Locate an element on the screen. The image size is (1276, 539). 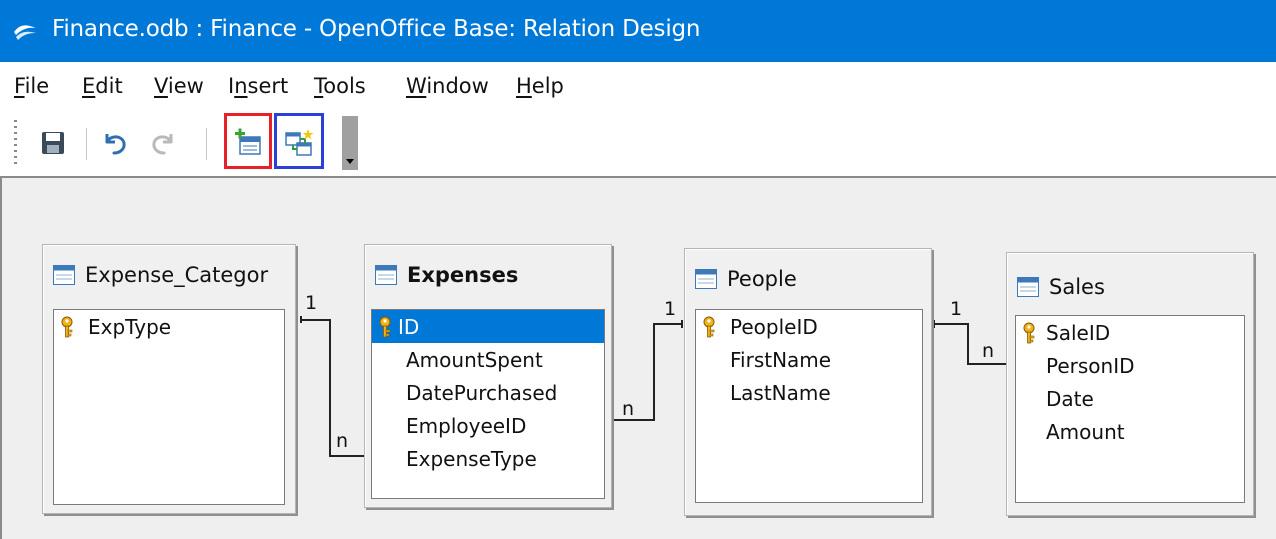
field-row-primary-key: SaleID is located at coordinates (1130, 332).